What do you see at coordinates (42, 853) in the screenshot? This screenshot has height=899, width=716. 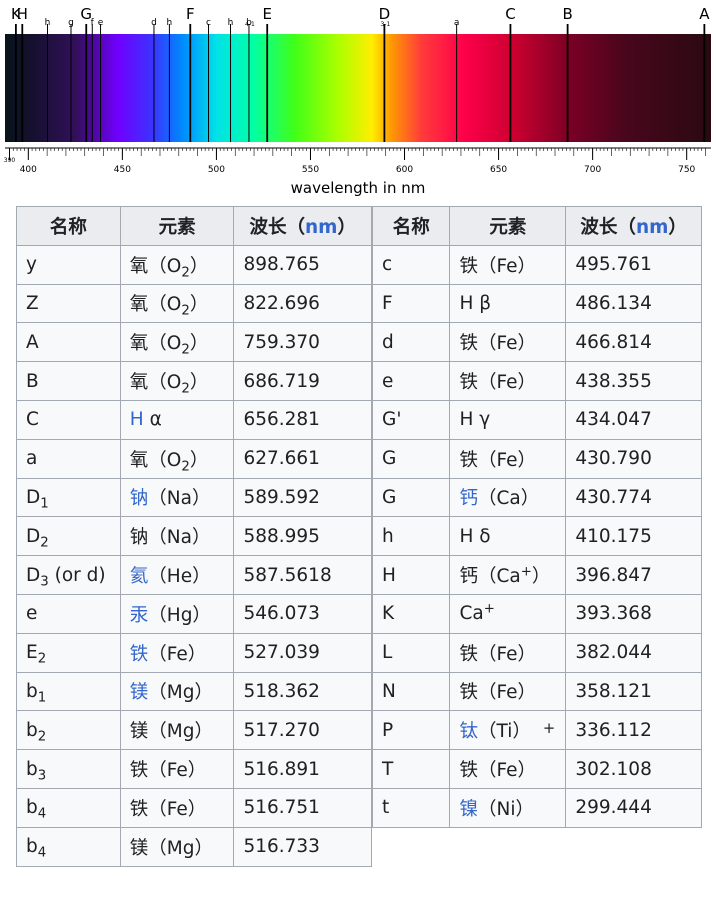 I see `line-name-subscript: 4` at bounding box center [42, 853].